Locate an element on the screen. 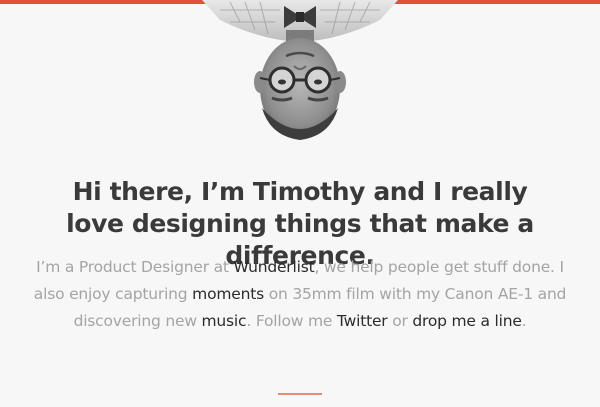  contact-link: drop me a line is located at coordinates (466, 321).